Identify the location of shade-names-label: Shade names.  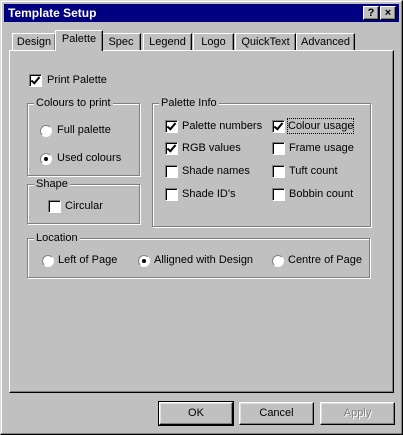
(216, 171).